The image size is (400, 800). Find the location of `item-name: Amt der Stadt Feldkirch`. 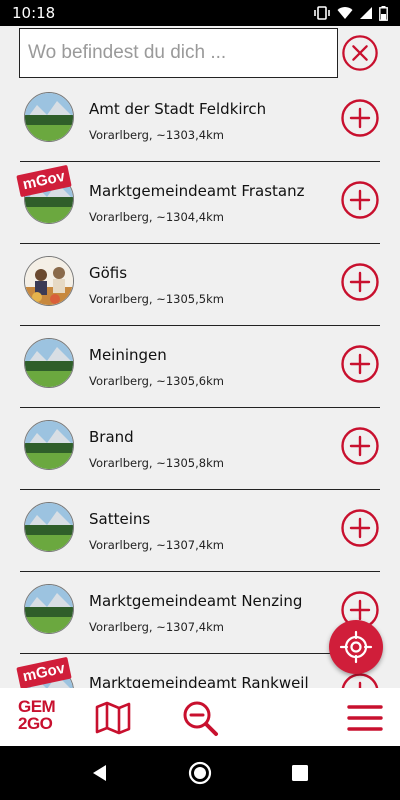

item-name: Amt der Stadt Feldkirch is located at coordinates (178, 109).